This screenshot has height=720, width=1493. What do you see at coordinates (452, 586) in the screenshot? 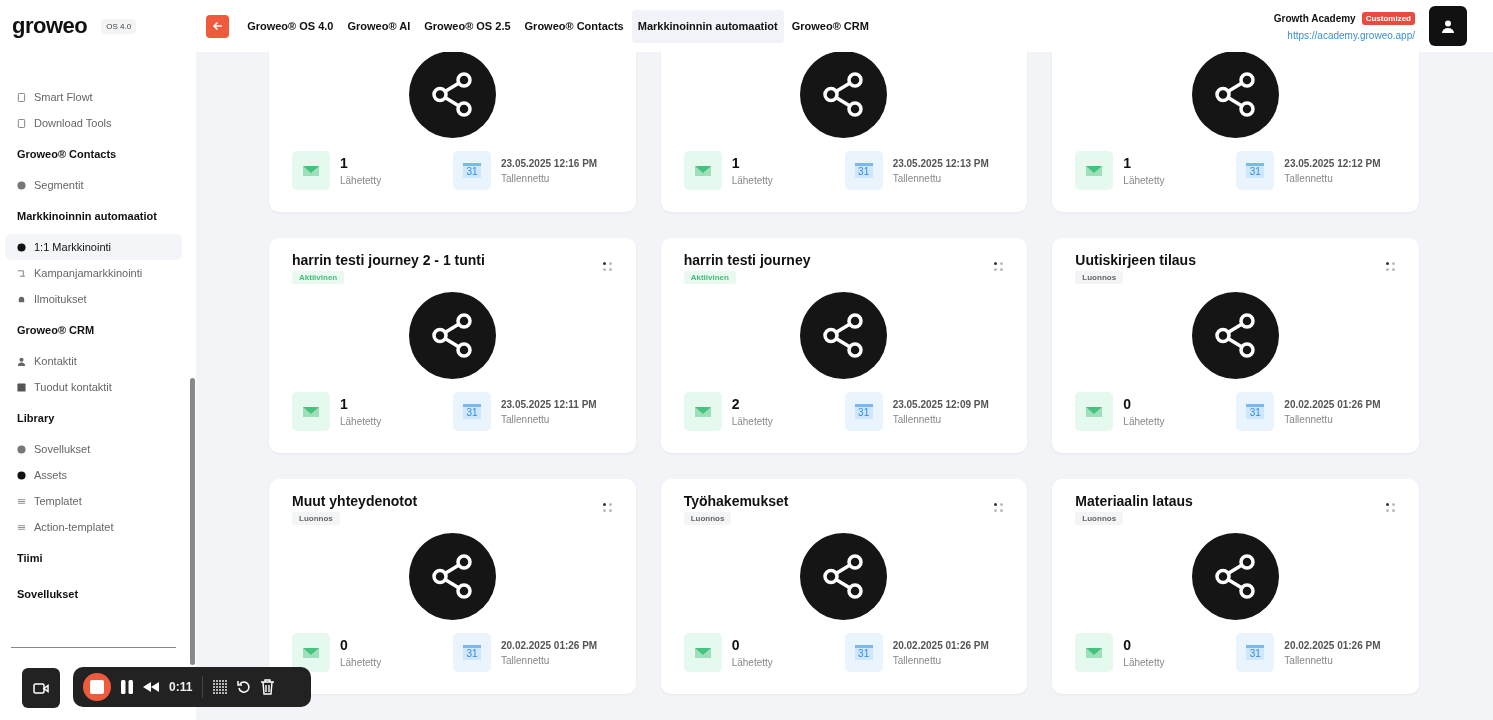
I see `journey-card: Muut yhteydenotot Luonnos 0 Lähetetty 31 20.02.2025 01:26 PM Tallennettu` at bounding box center [452, 586].